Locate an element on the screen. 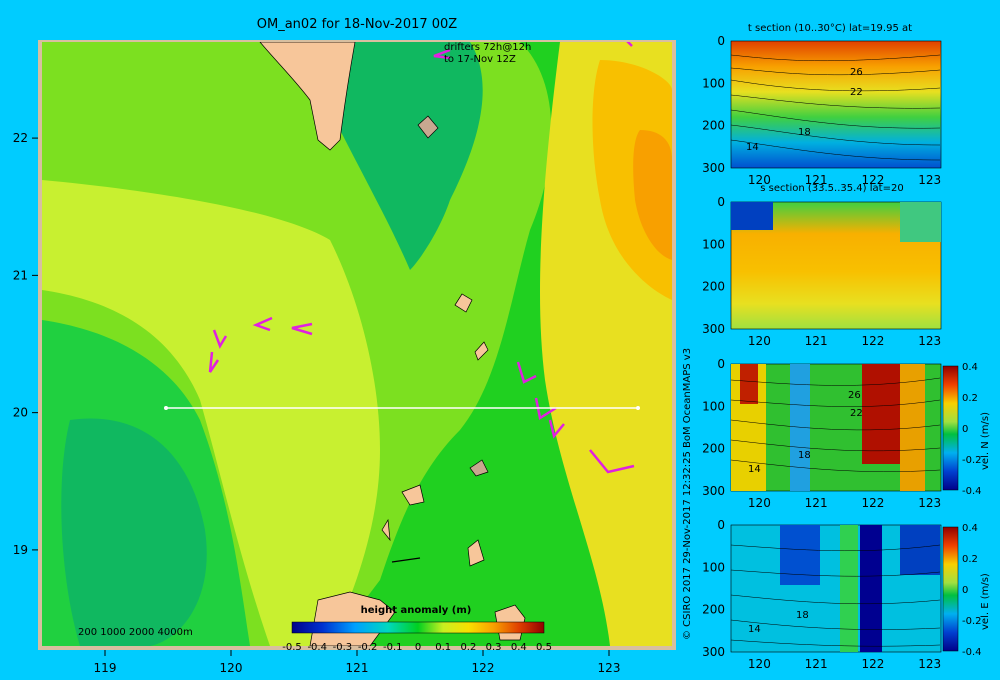 This screenshot has width=1000, height=680. t-section-title: t section (10..30°C) lat=19.95 at is located at coordinates (830, 28).